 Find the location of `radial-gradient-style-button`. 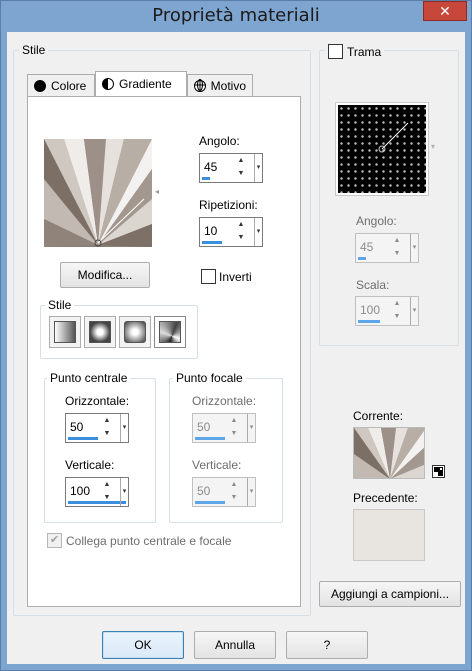

radial-gradient-style-button is located at coordinates (135, 332).